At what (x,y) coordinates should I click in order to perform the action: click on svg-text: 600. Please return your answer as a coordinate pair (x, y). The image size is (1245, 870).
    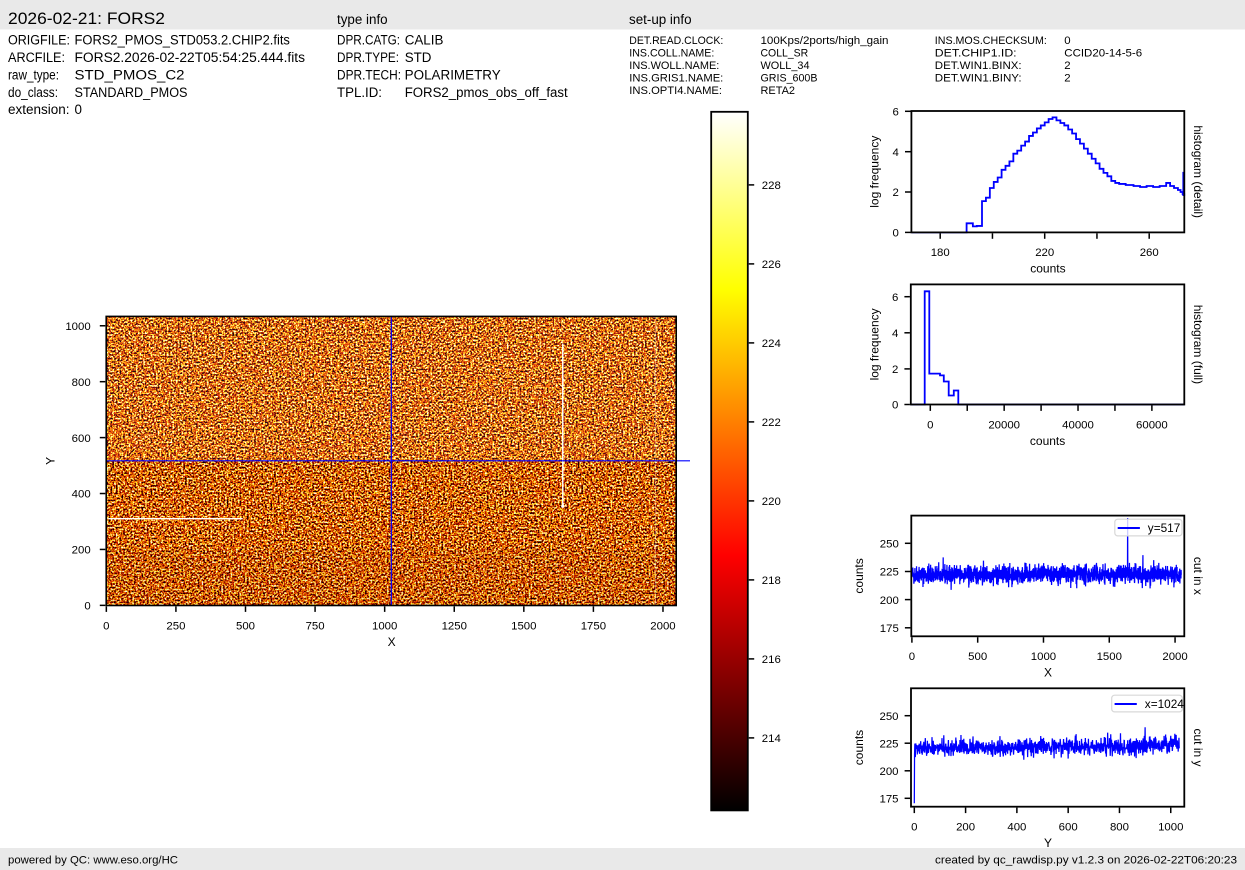
    Looking at the image, I should click on (81, 439).